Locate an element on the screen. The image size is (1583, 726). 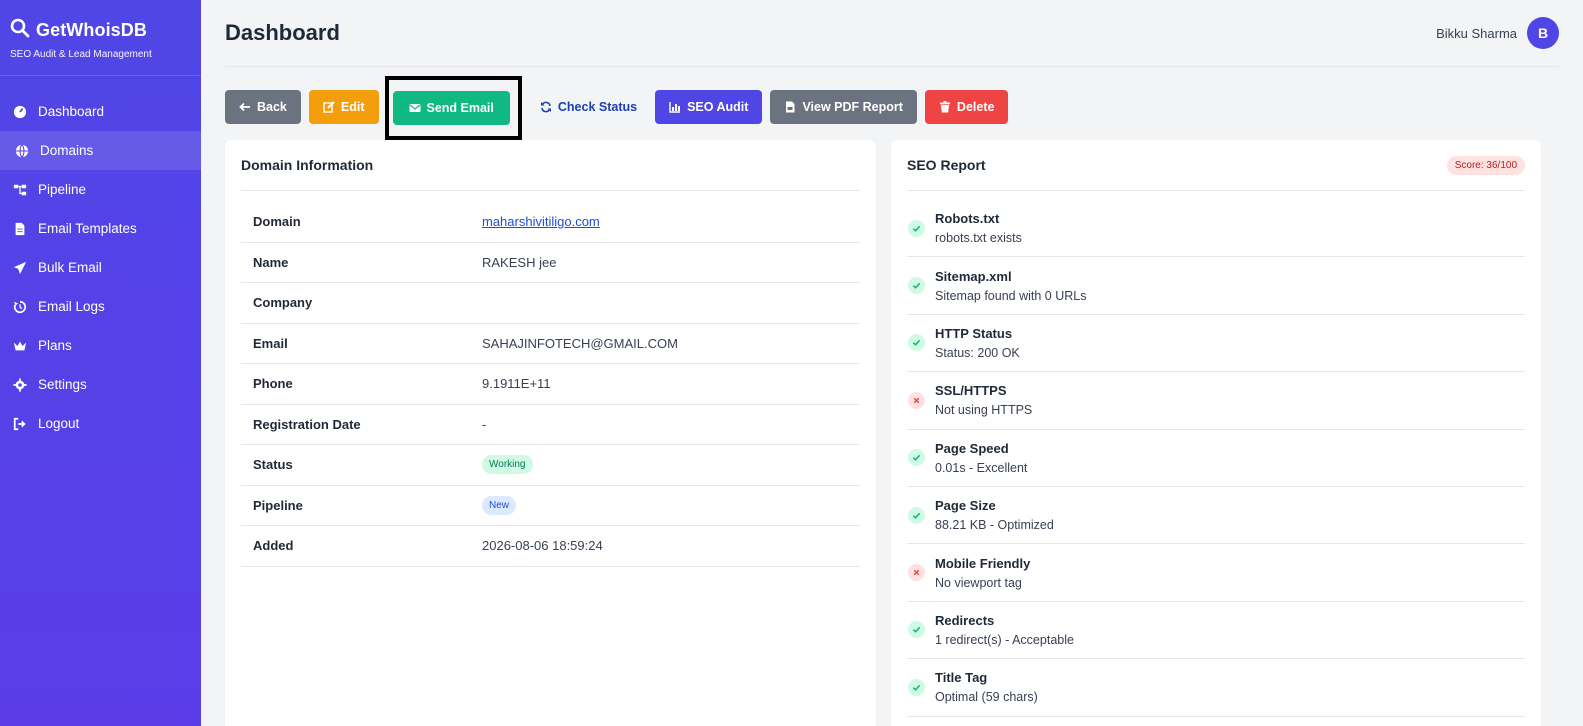
list-item: Page Speed 0.01s - Excellent is located at coordinates (1216, 458).